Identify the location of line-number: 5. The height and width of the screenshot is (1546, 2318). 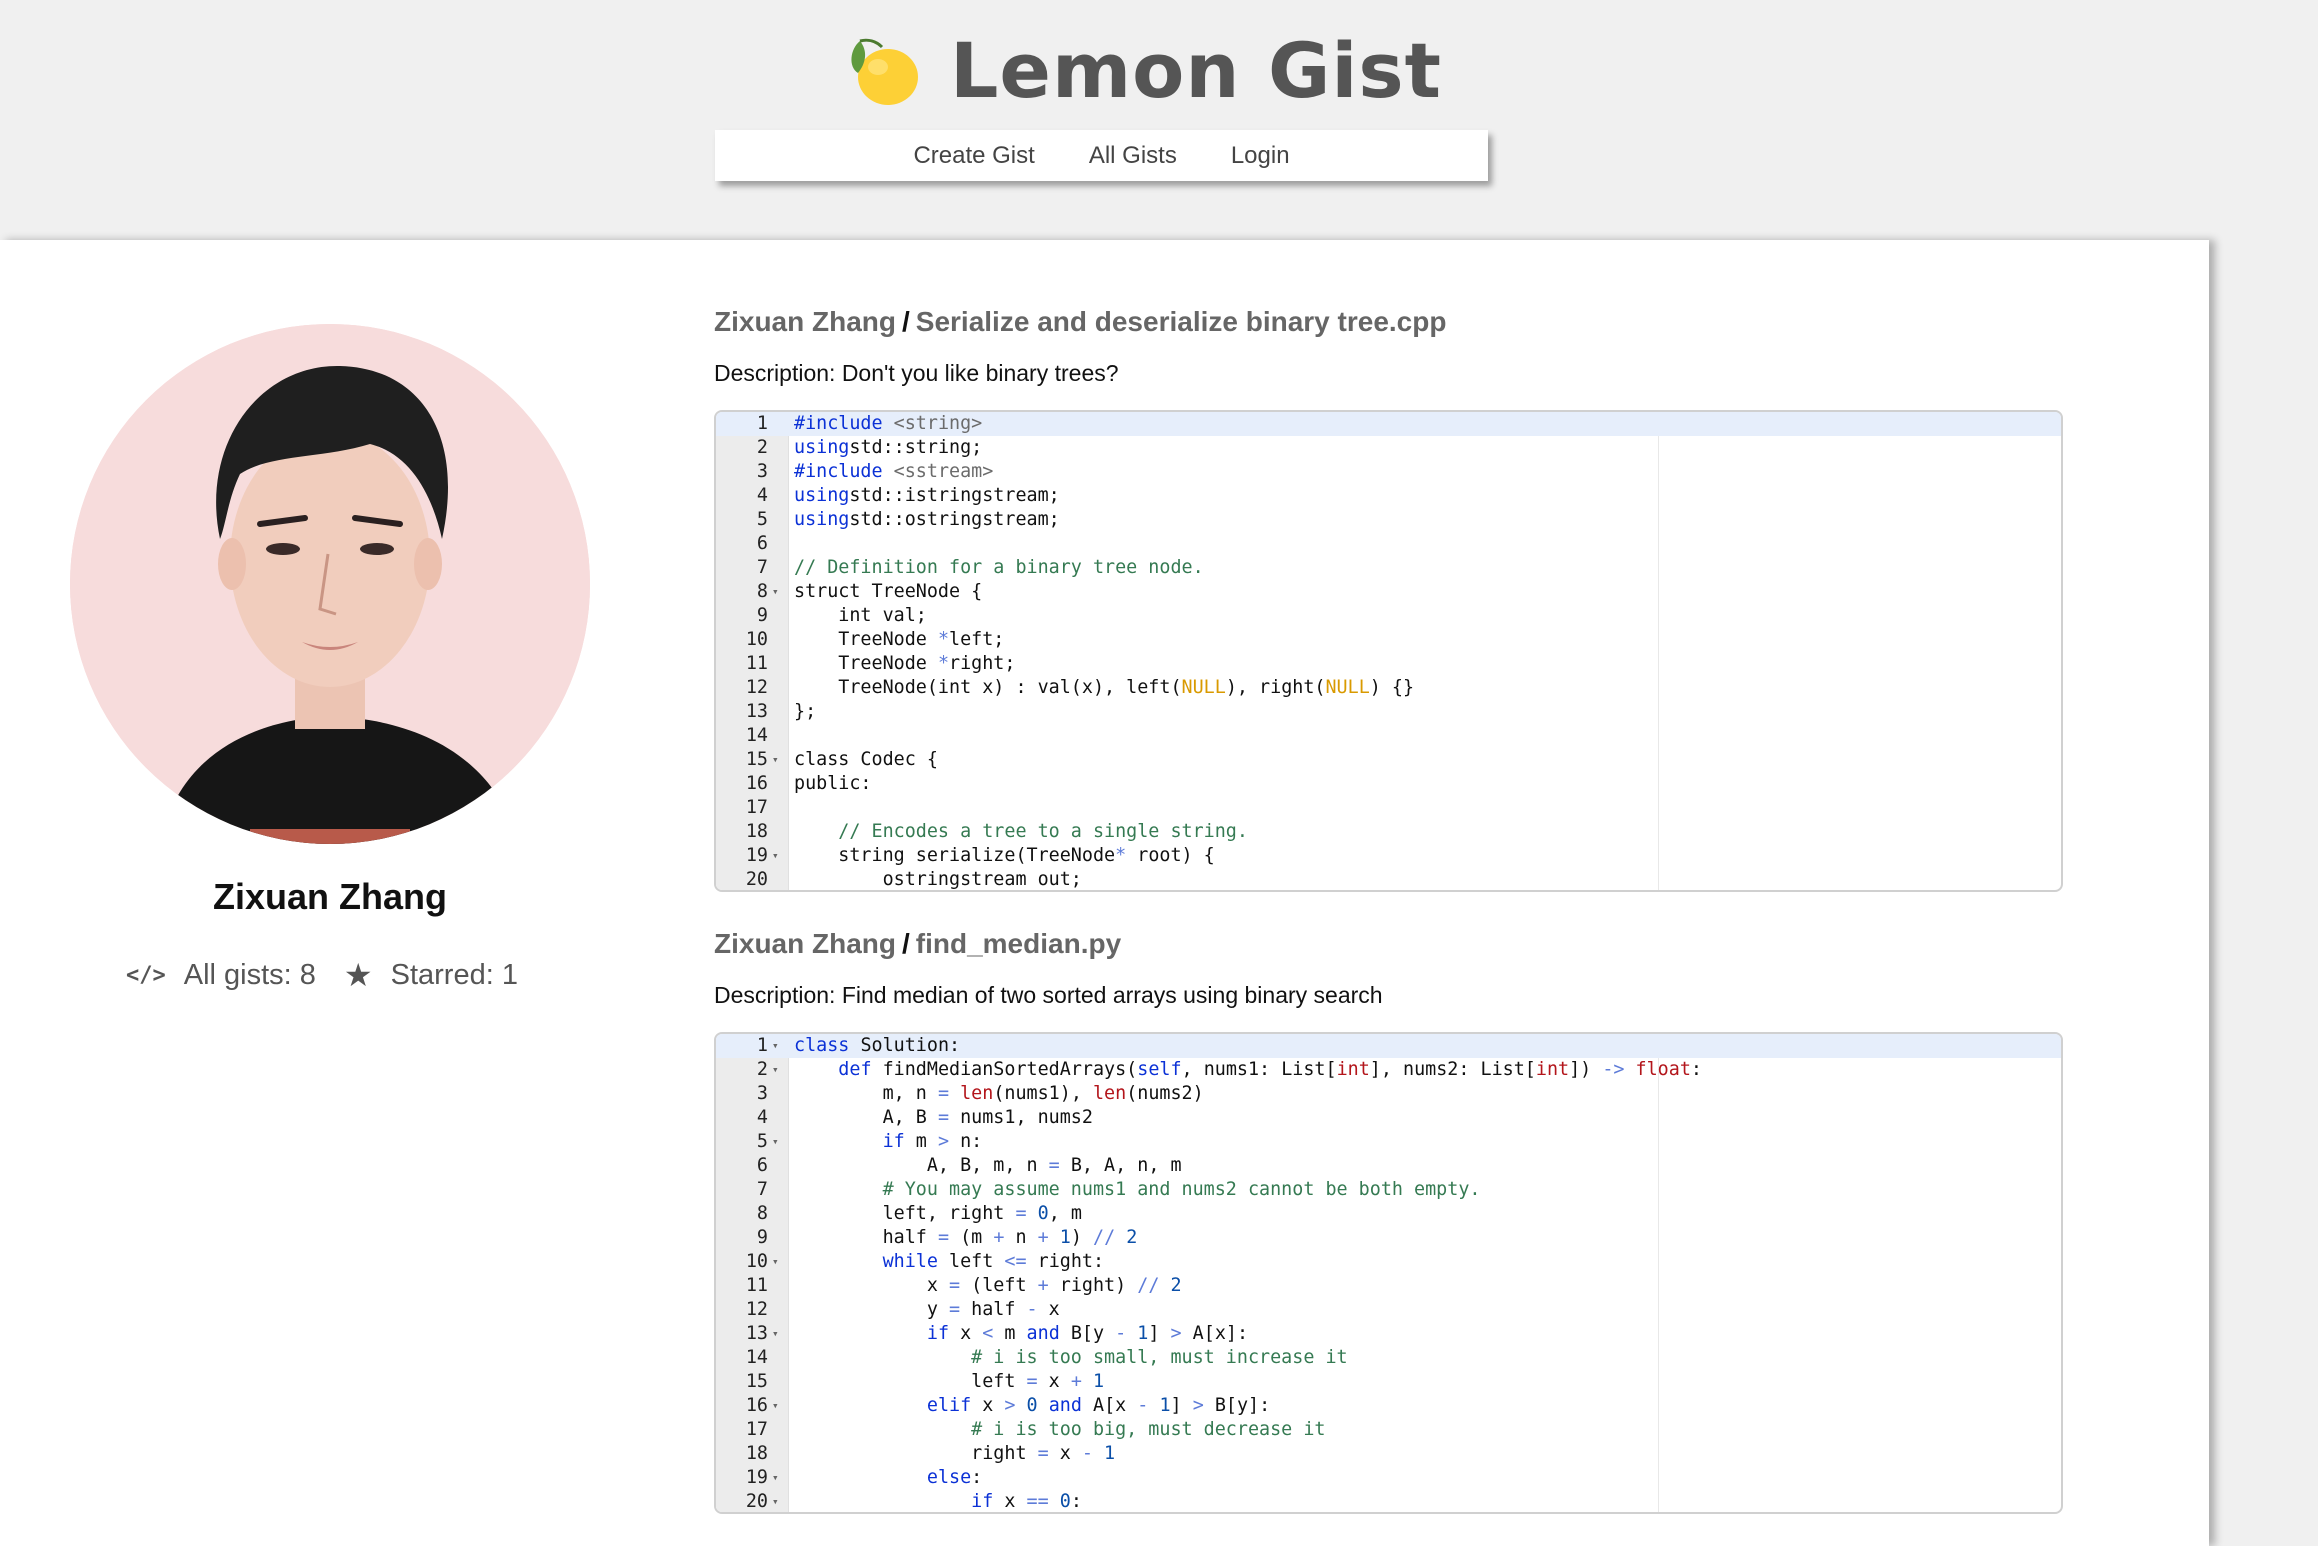
(762, 519).